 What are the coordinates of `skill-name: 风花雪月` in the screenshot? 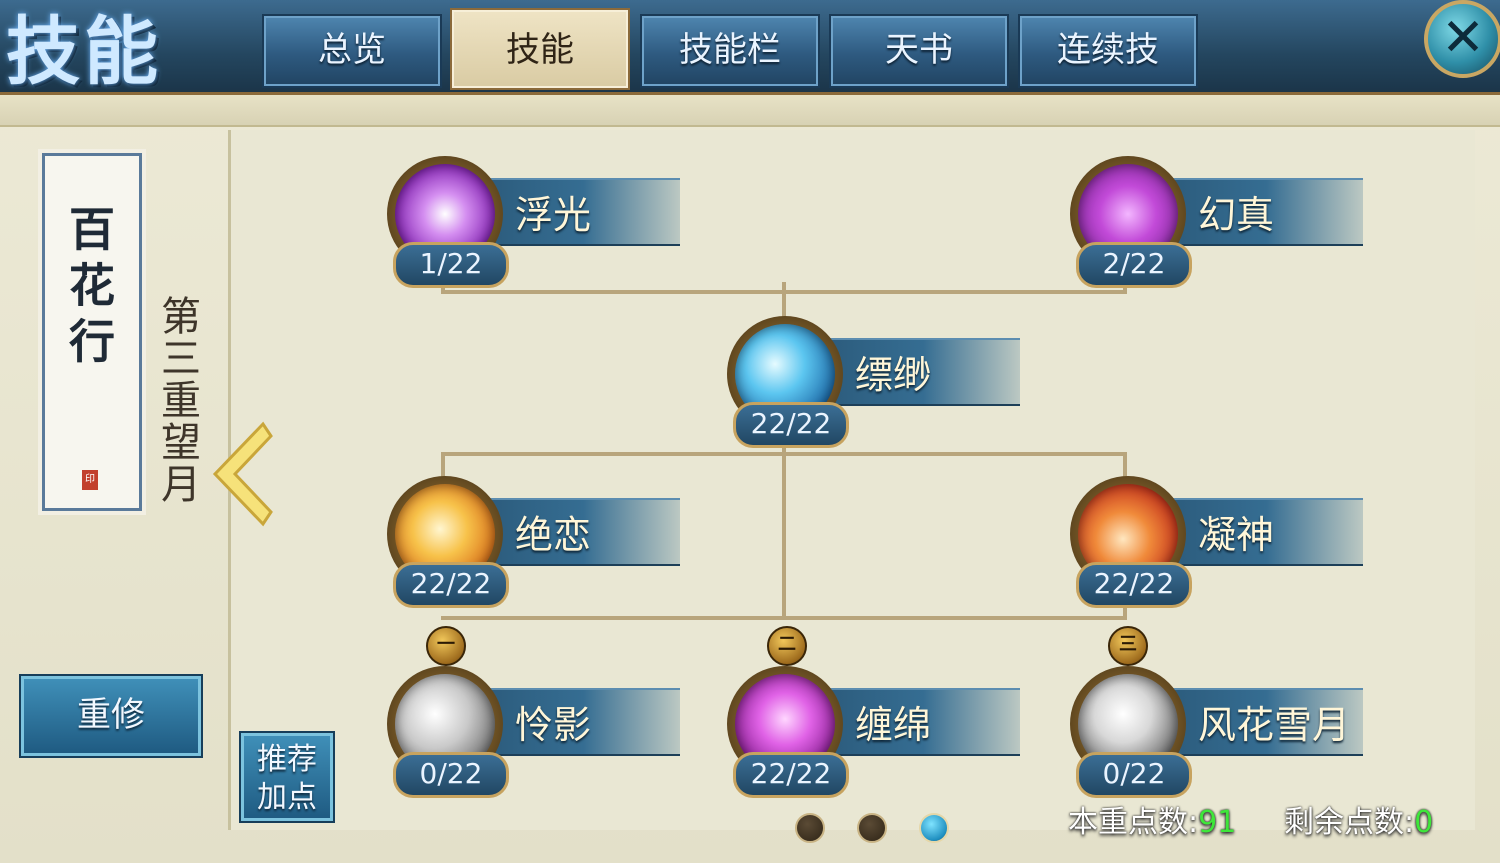 It's located at (1274, 725).